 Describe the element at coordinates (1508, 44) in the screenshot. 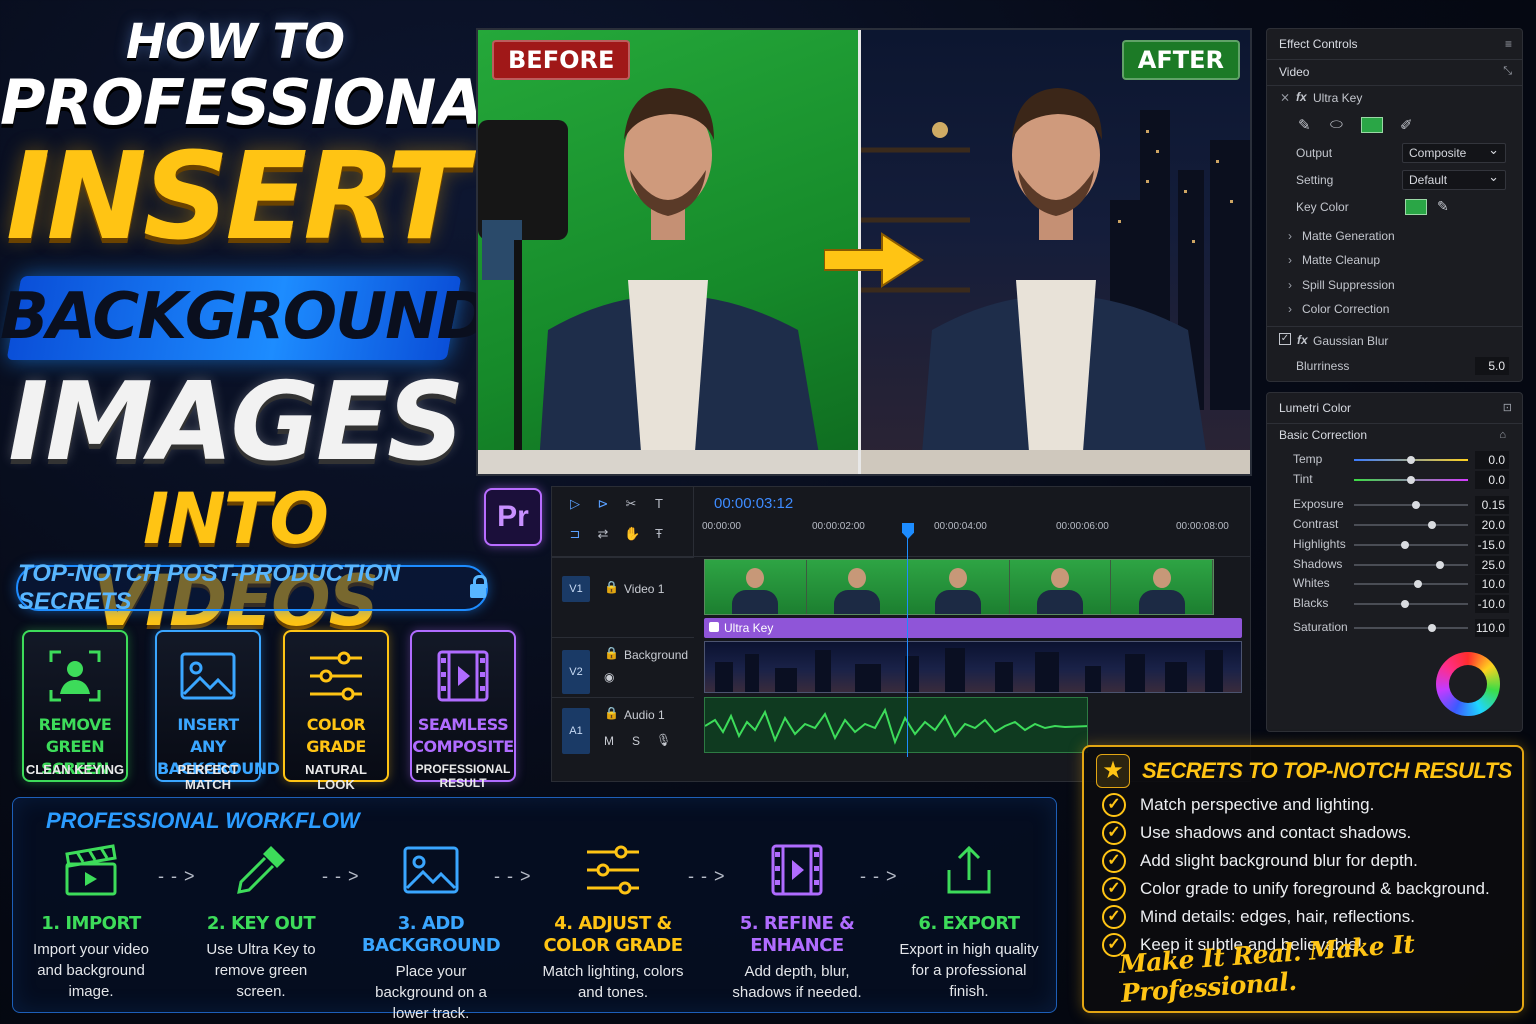

I see `panel-menu-icon: ≡` at that location.